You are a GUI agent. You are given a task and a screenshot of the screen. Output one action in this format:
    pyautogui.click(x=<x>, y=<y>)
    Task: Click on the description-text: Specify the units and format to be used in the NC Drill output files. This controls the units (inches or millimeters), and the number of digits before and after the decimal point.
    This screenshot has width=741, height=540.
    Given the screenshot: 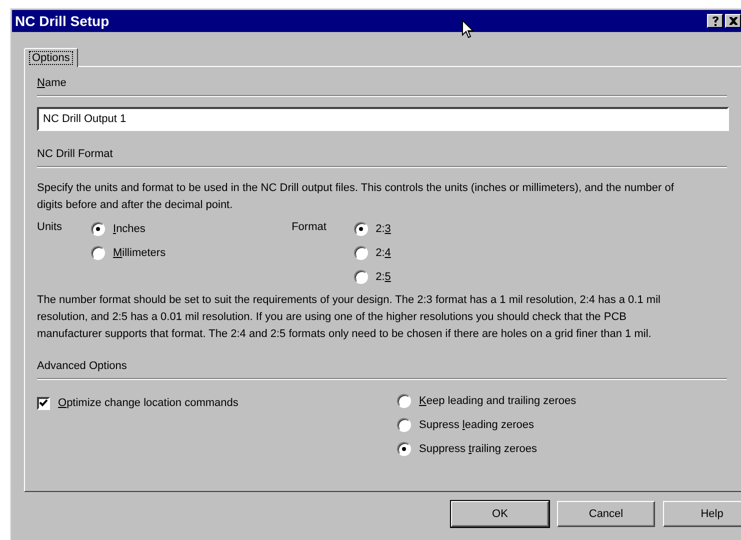 What is the action you would take?
    pyautogui.click(x=356, y=197)
    